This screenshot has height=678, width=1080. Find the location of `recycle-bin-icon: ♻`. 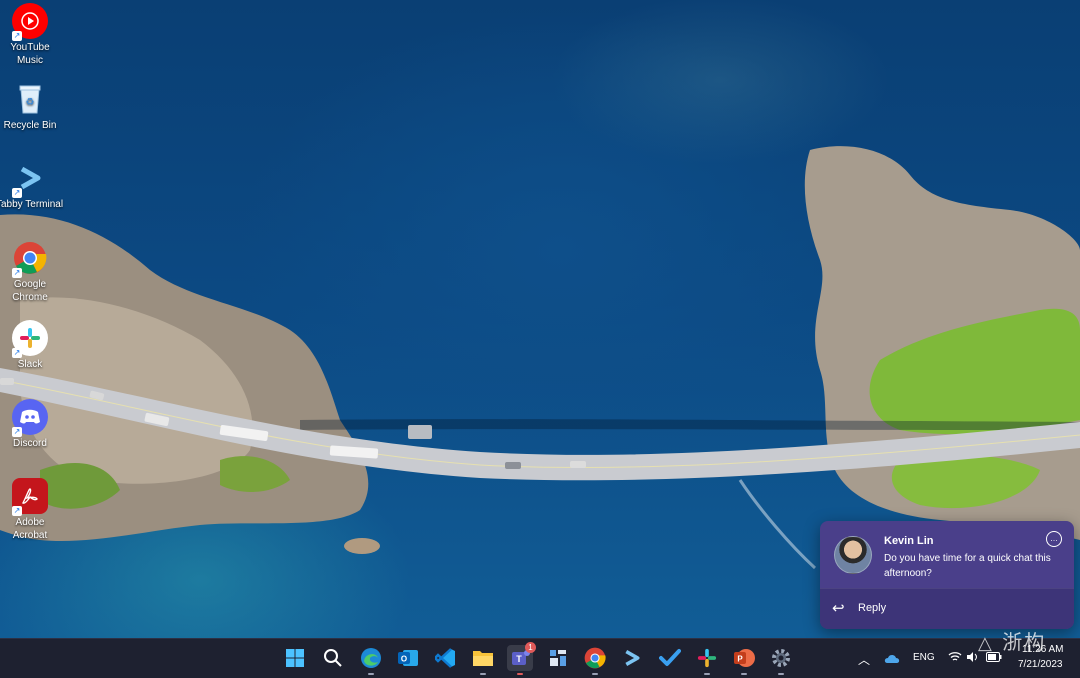

recycle-bin-icon: ♻ is located at coordinates (30, 99).